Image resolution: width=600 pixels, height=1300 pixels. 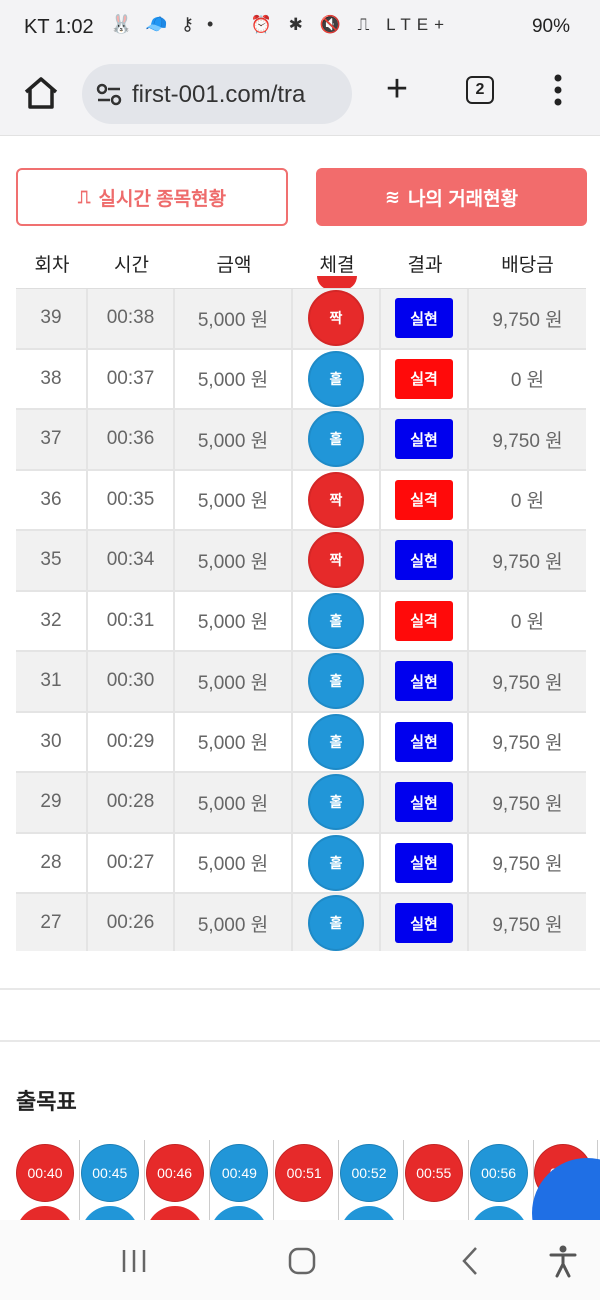 I want to click on home-icon, so click(x=41, y=93).